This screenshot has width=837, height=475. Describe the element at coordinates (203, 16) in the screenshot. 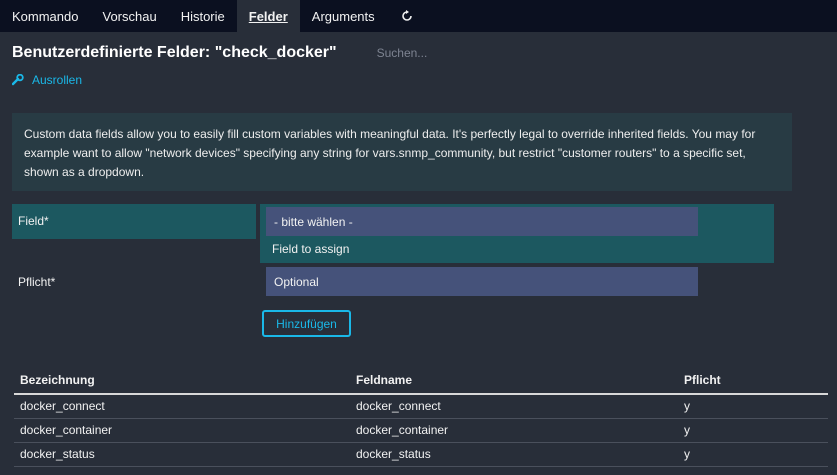

I see `tab-historie: Historie` at that location.